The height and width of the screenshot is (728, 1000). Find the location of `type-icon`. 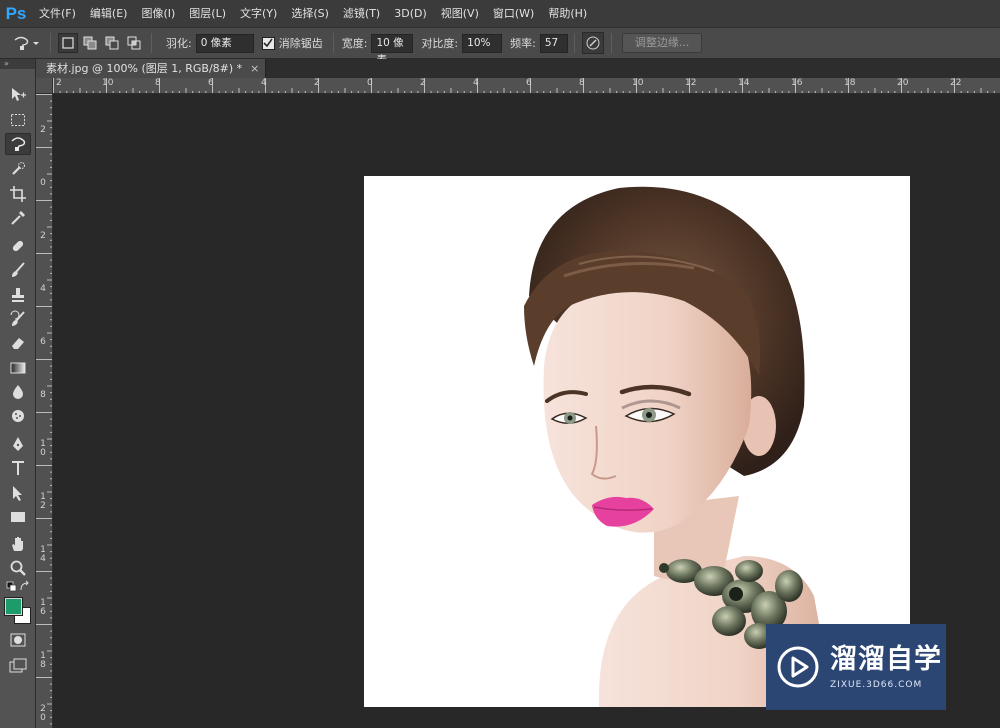

type-icon is located at coordinates (18, 468).